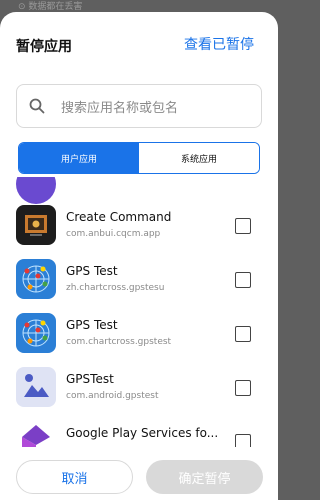  Describe the element at coordinates (139, 388) in the screenshot. I see `list-item: GPSTest com.android.gpstest` at that location.